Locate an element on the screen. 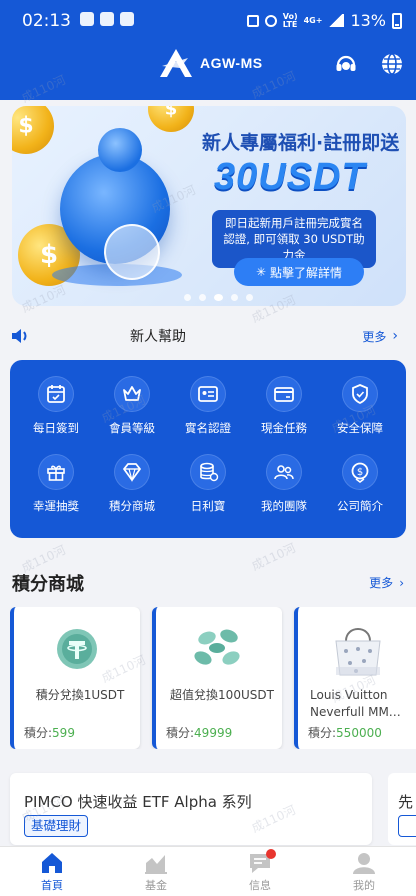 Image resolution: width=416 pixels, height=896 pixels. nav-profile: 我的 is located at coordinates (364, 871).